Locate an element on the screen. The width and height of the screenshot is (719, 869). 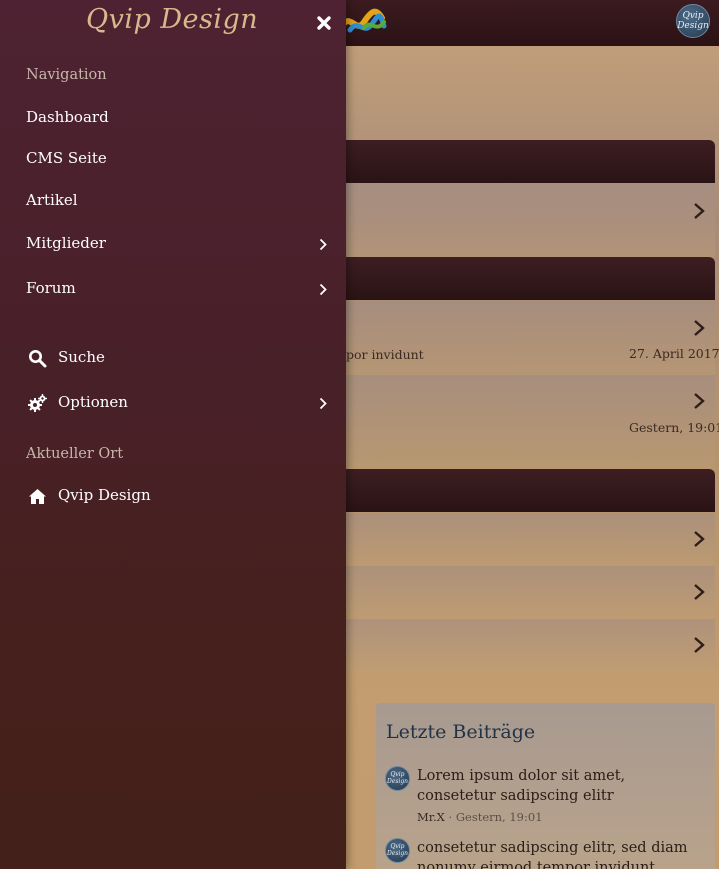
menu-item-forum: Forum is located at coordinates (173, 289).